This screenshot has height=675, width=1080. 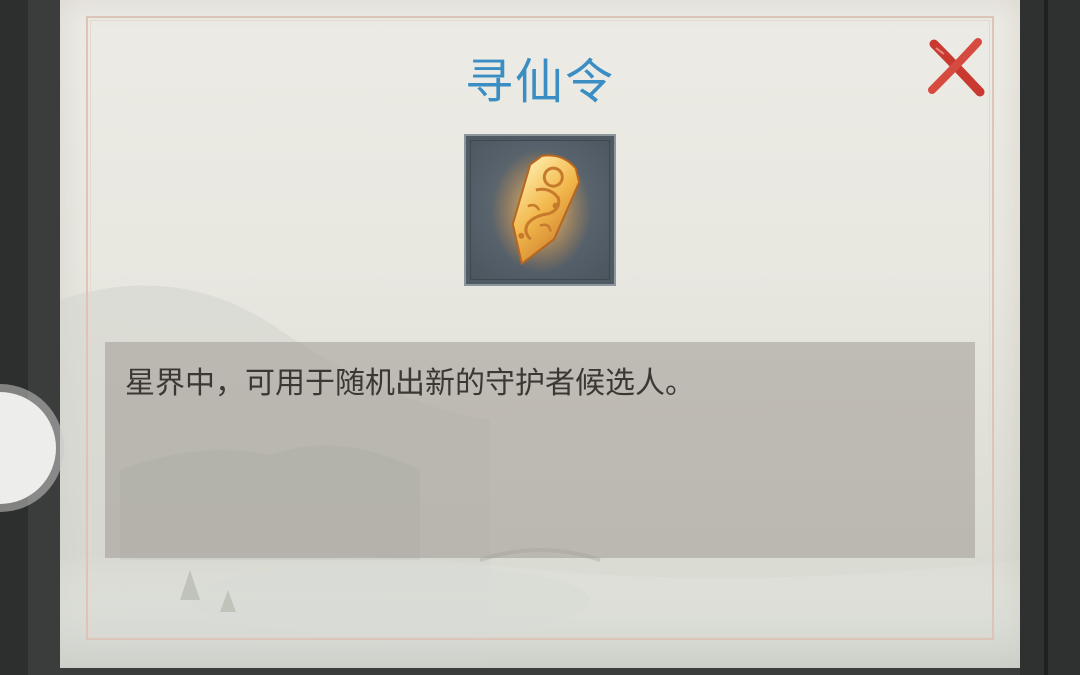 I want to click on close-x-icon, so click(x=956, y=67).